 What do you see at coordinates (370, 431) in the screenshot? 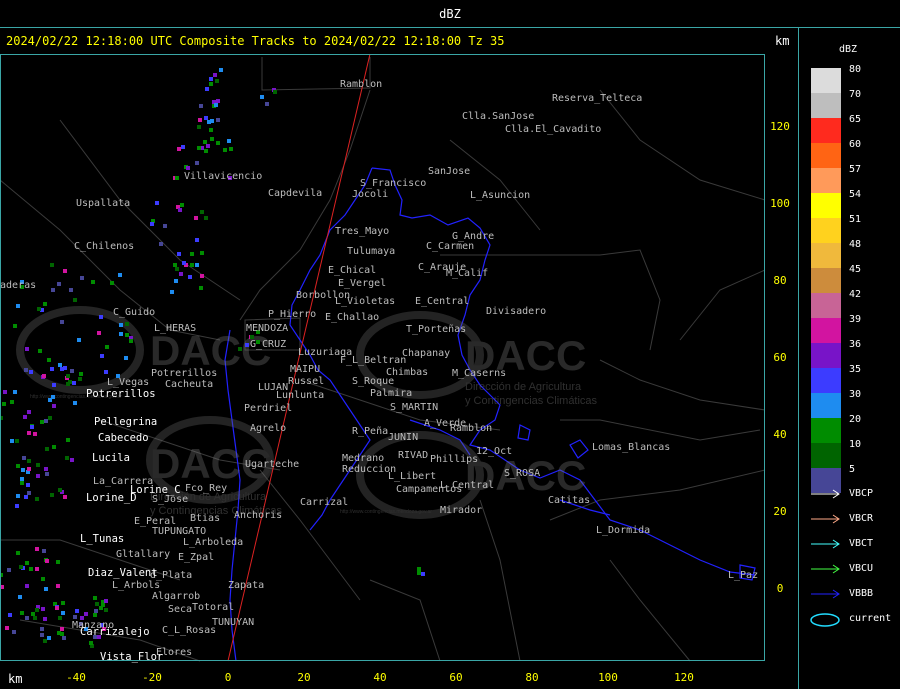
I see `place-label: R_Peña` at bounding box center [370, 431].